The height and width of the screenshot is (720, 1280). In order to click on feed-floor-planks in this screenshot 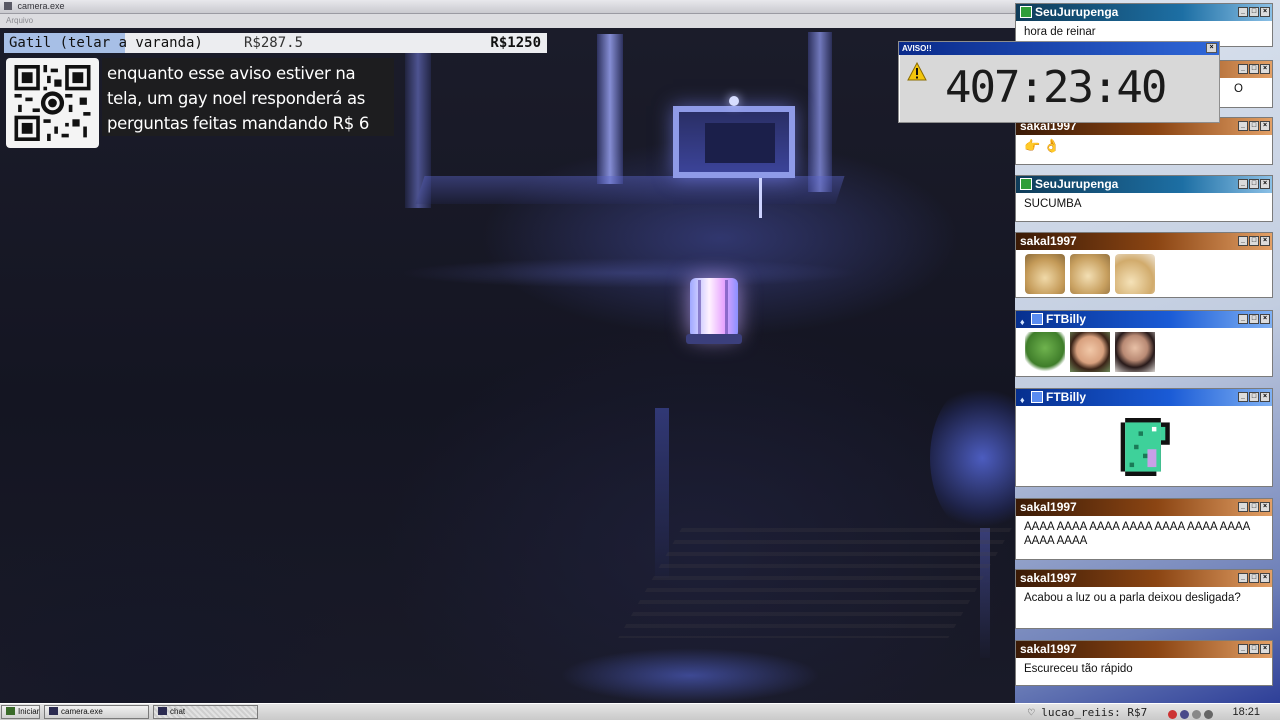, I will do `click(815, 583)`.